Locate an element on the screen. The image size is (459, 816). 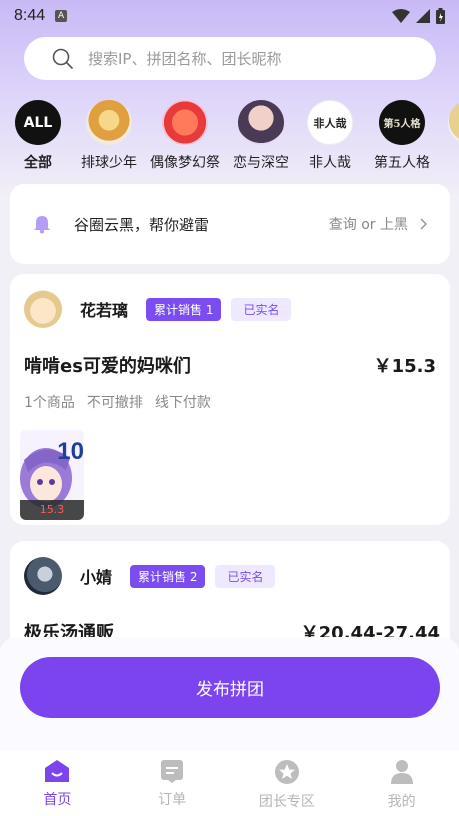
tab-orders: 订单 is located at coordinates (172, 783).